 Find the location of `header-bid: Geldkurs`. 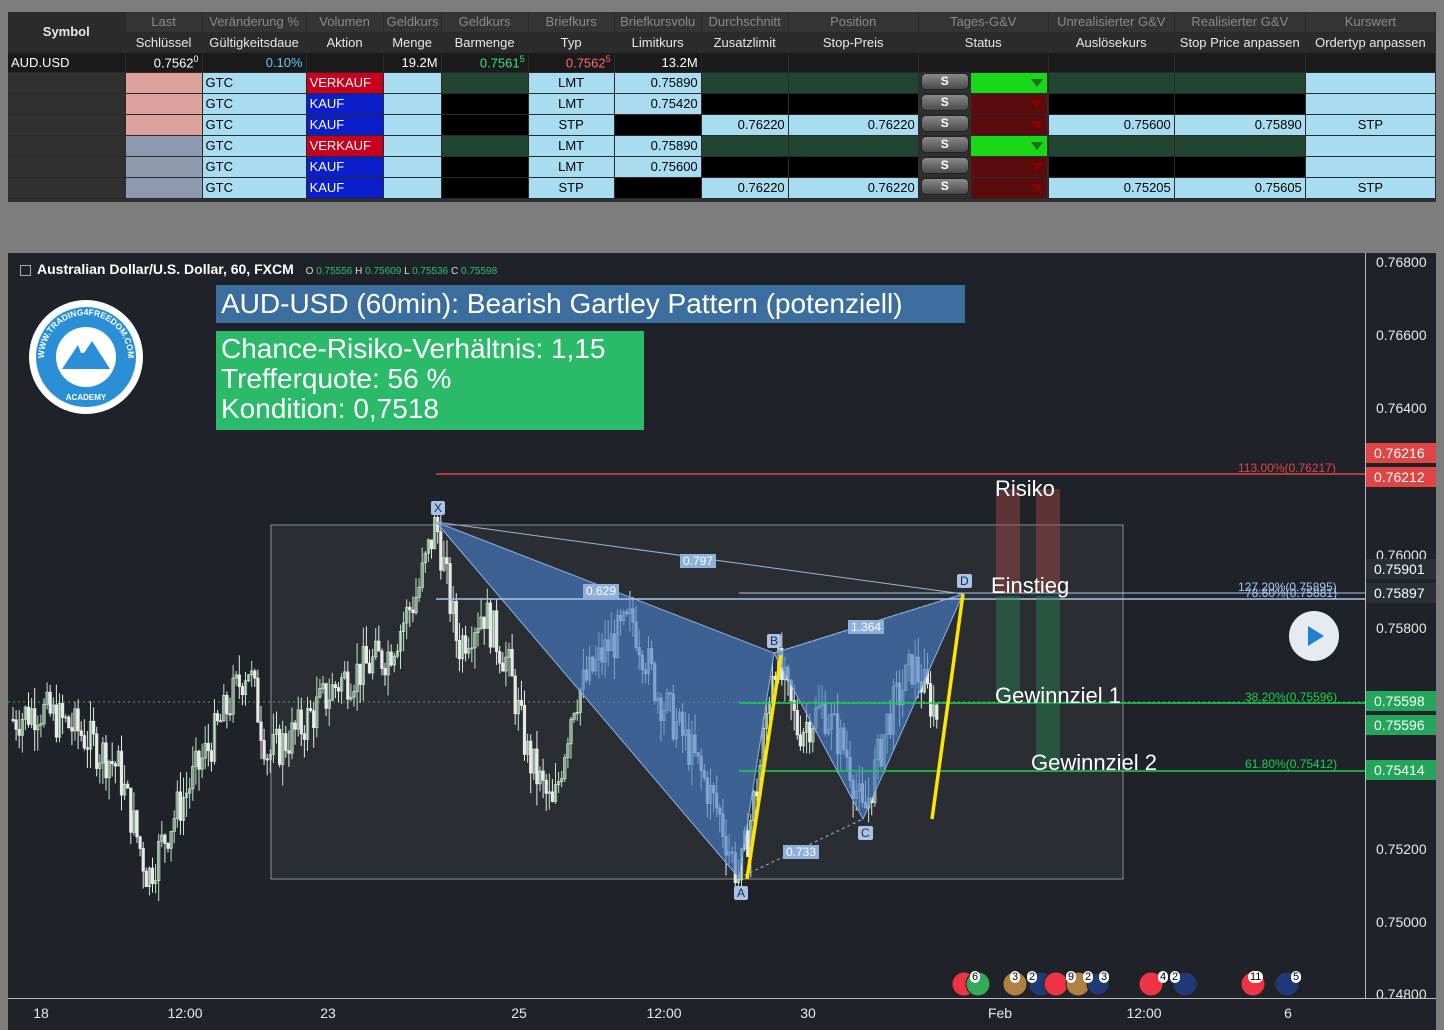

header-bid: Geldkurs is located at coordinates (485, 22).